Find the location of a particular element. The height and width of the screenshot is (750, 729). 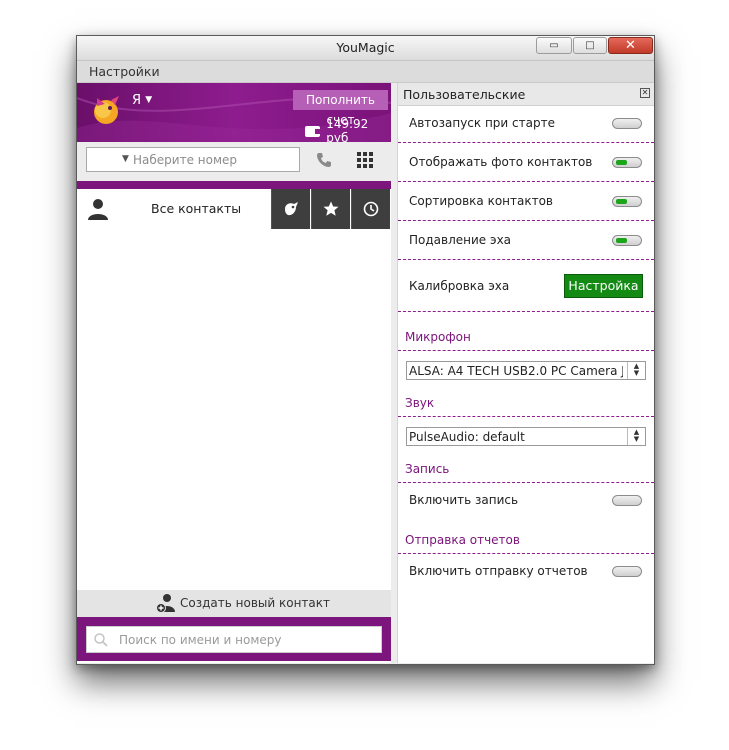

phone-number-input: ▼ Наберите номер is located at coordinates (193, 159).